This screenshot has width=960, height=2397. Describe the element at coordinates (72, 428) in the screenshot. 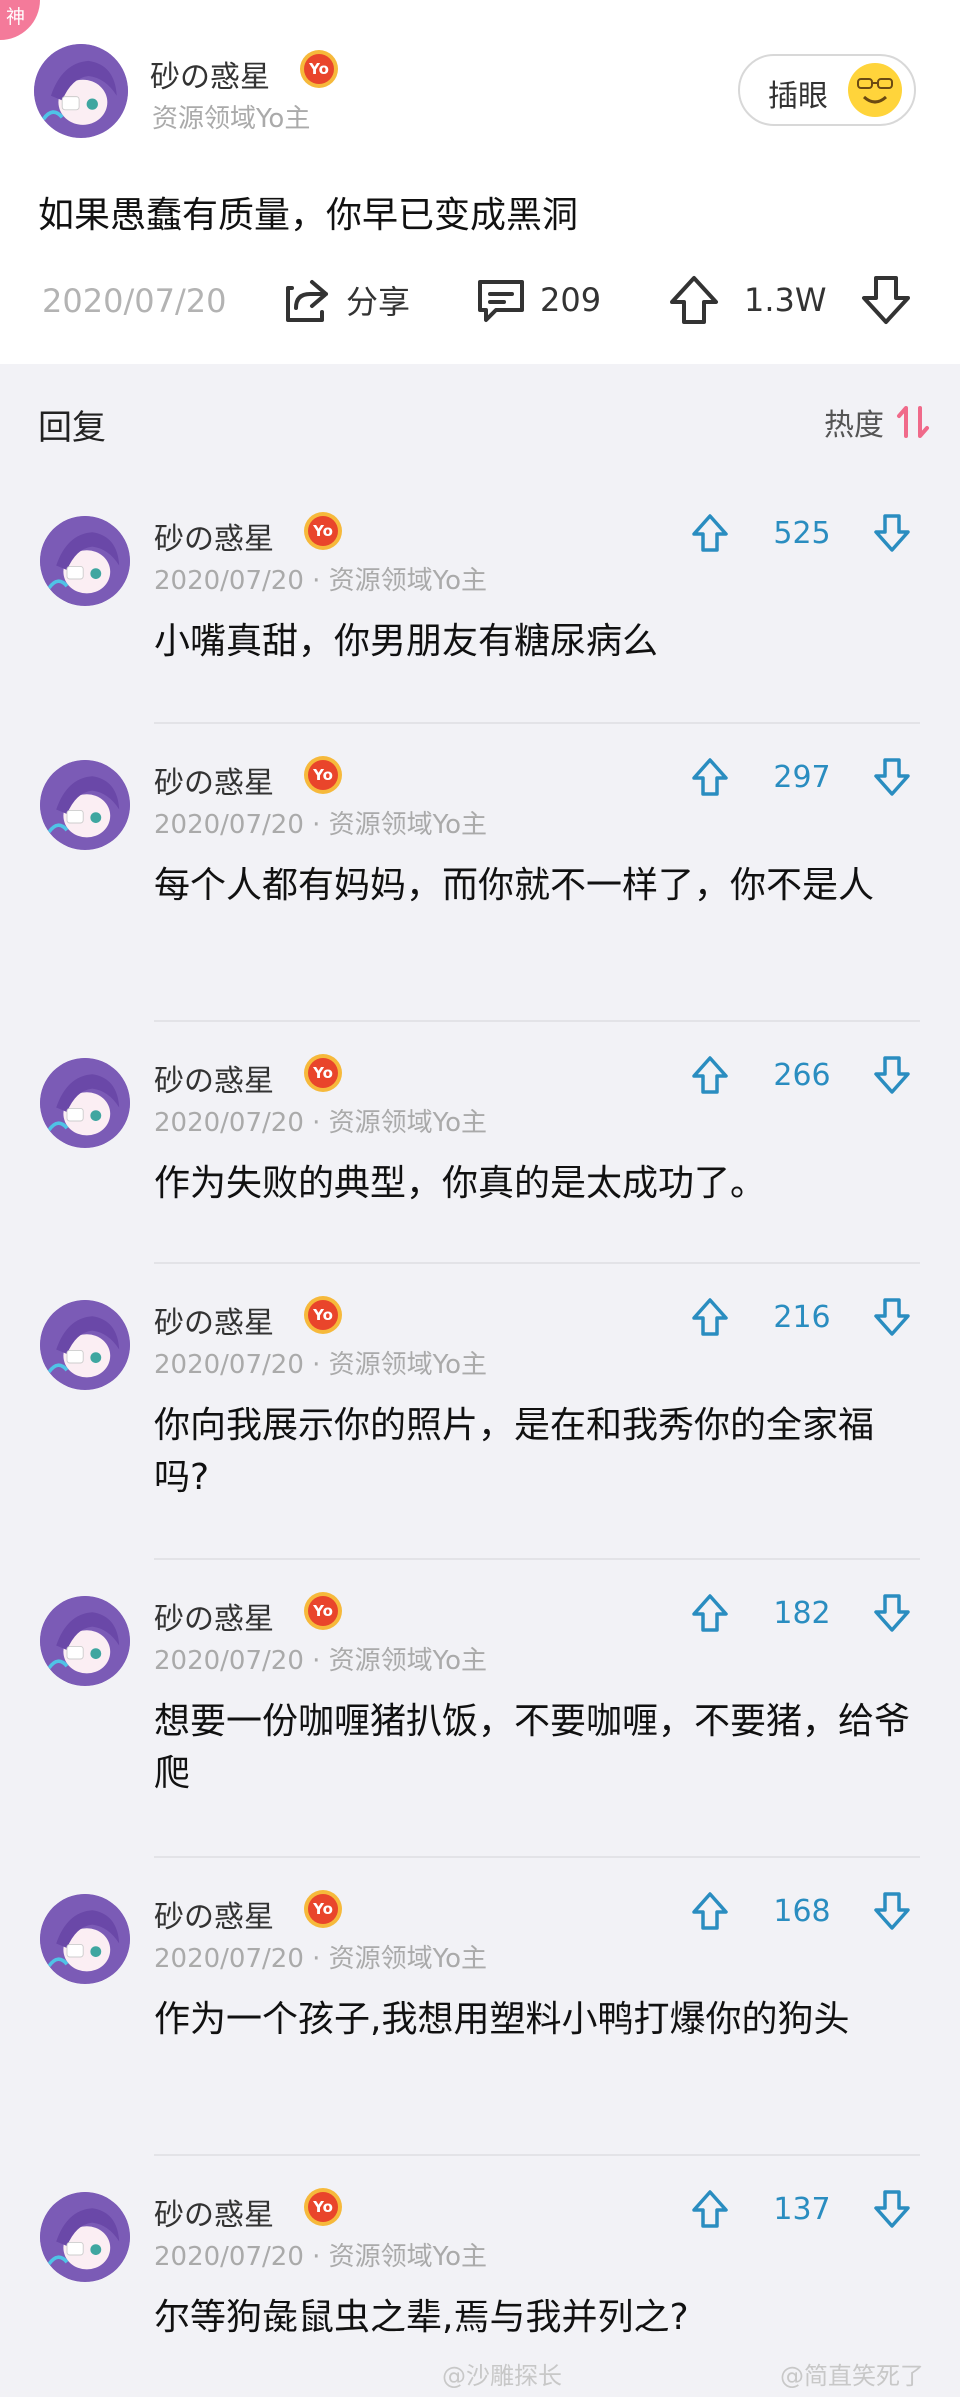

I see `replies-title: 回复` at that location.